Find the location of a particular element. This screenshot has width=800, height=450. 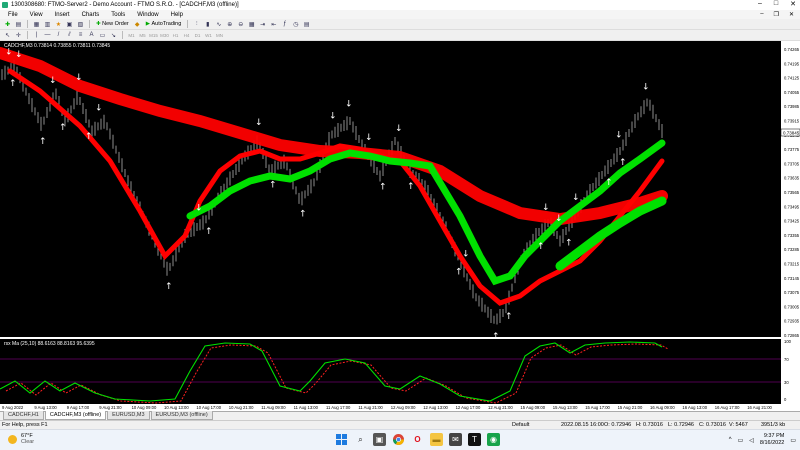

profile-name: Default is located at coordinates (520, 425).